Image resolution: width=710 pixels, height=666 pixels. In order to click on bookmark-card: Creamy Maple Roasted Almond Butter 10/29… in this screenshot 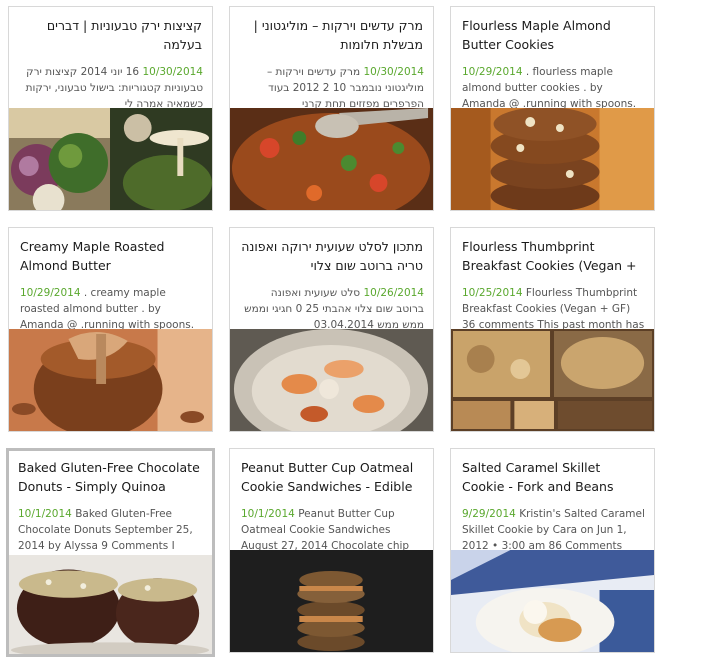, I will do `click(110, 329)`.